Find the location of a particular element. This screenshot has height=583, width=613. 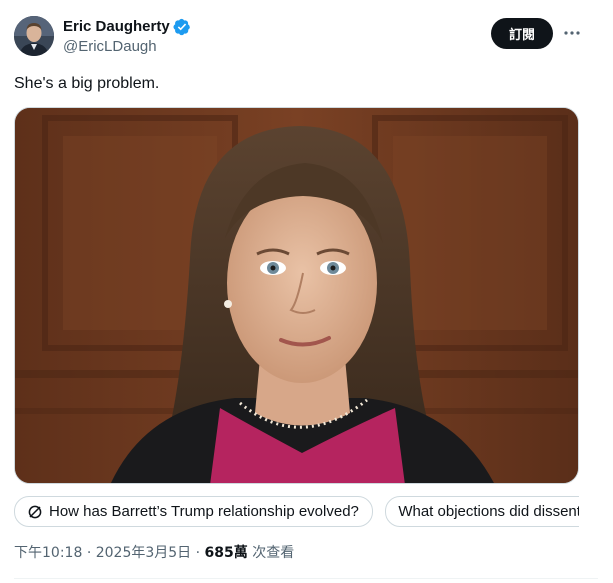

suggestion-chip-2: What objections did dissenters raise? is located at coordinates (482, 511).